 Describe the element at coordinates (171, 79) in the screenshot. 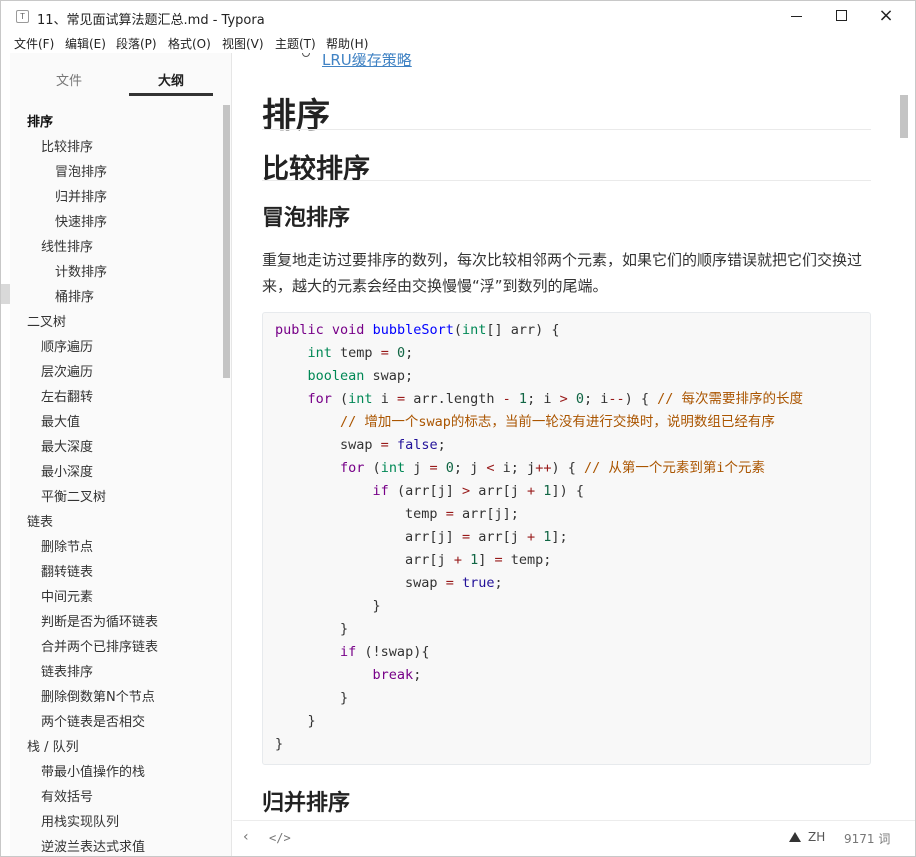

I see `tab-outline: 大纲` at that location.